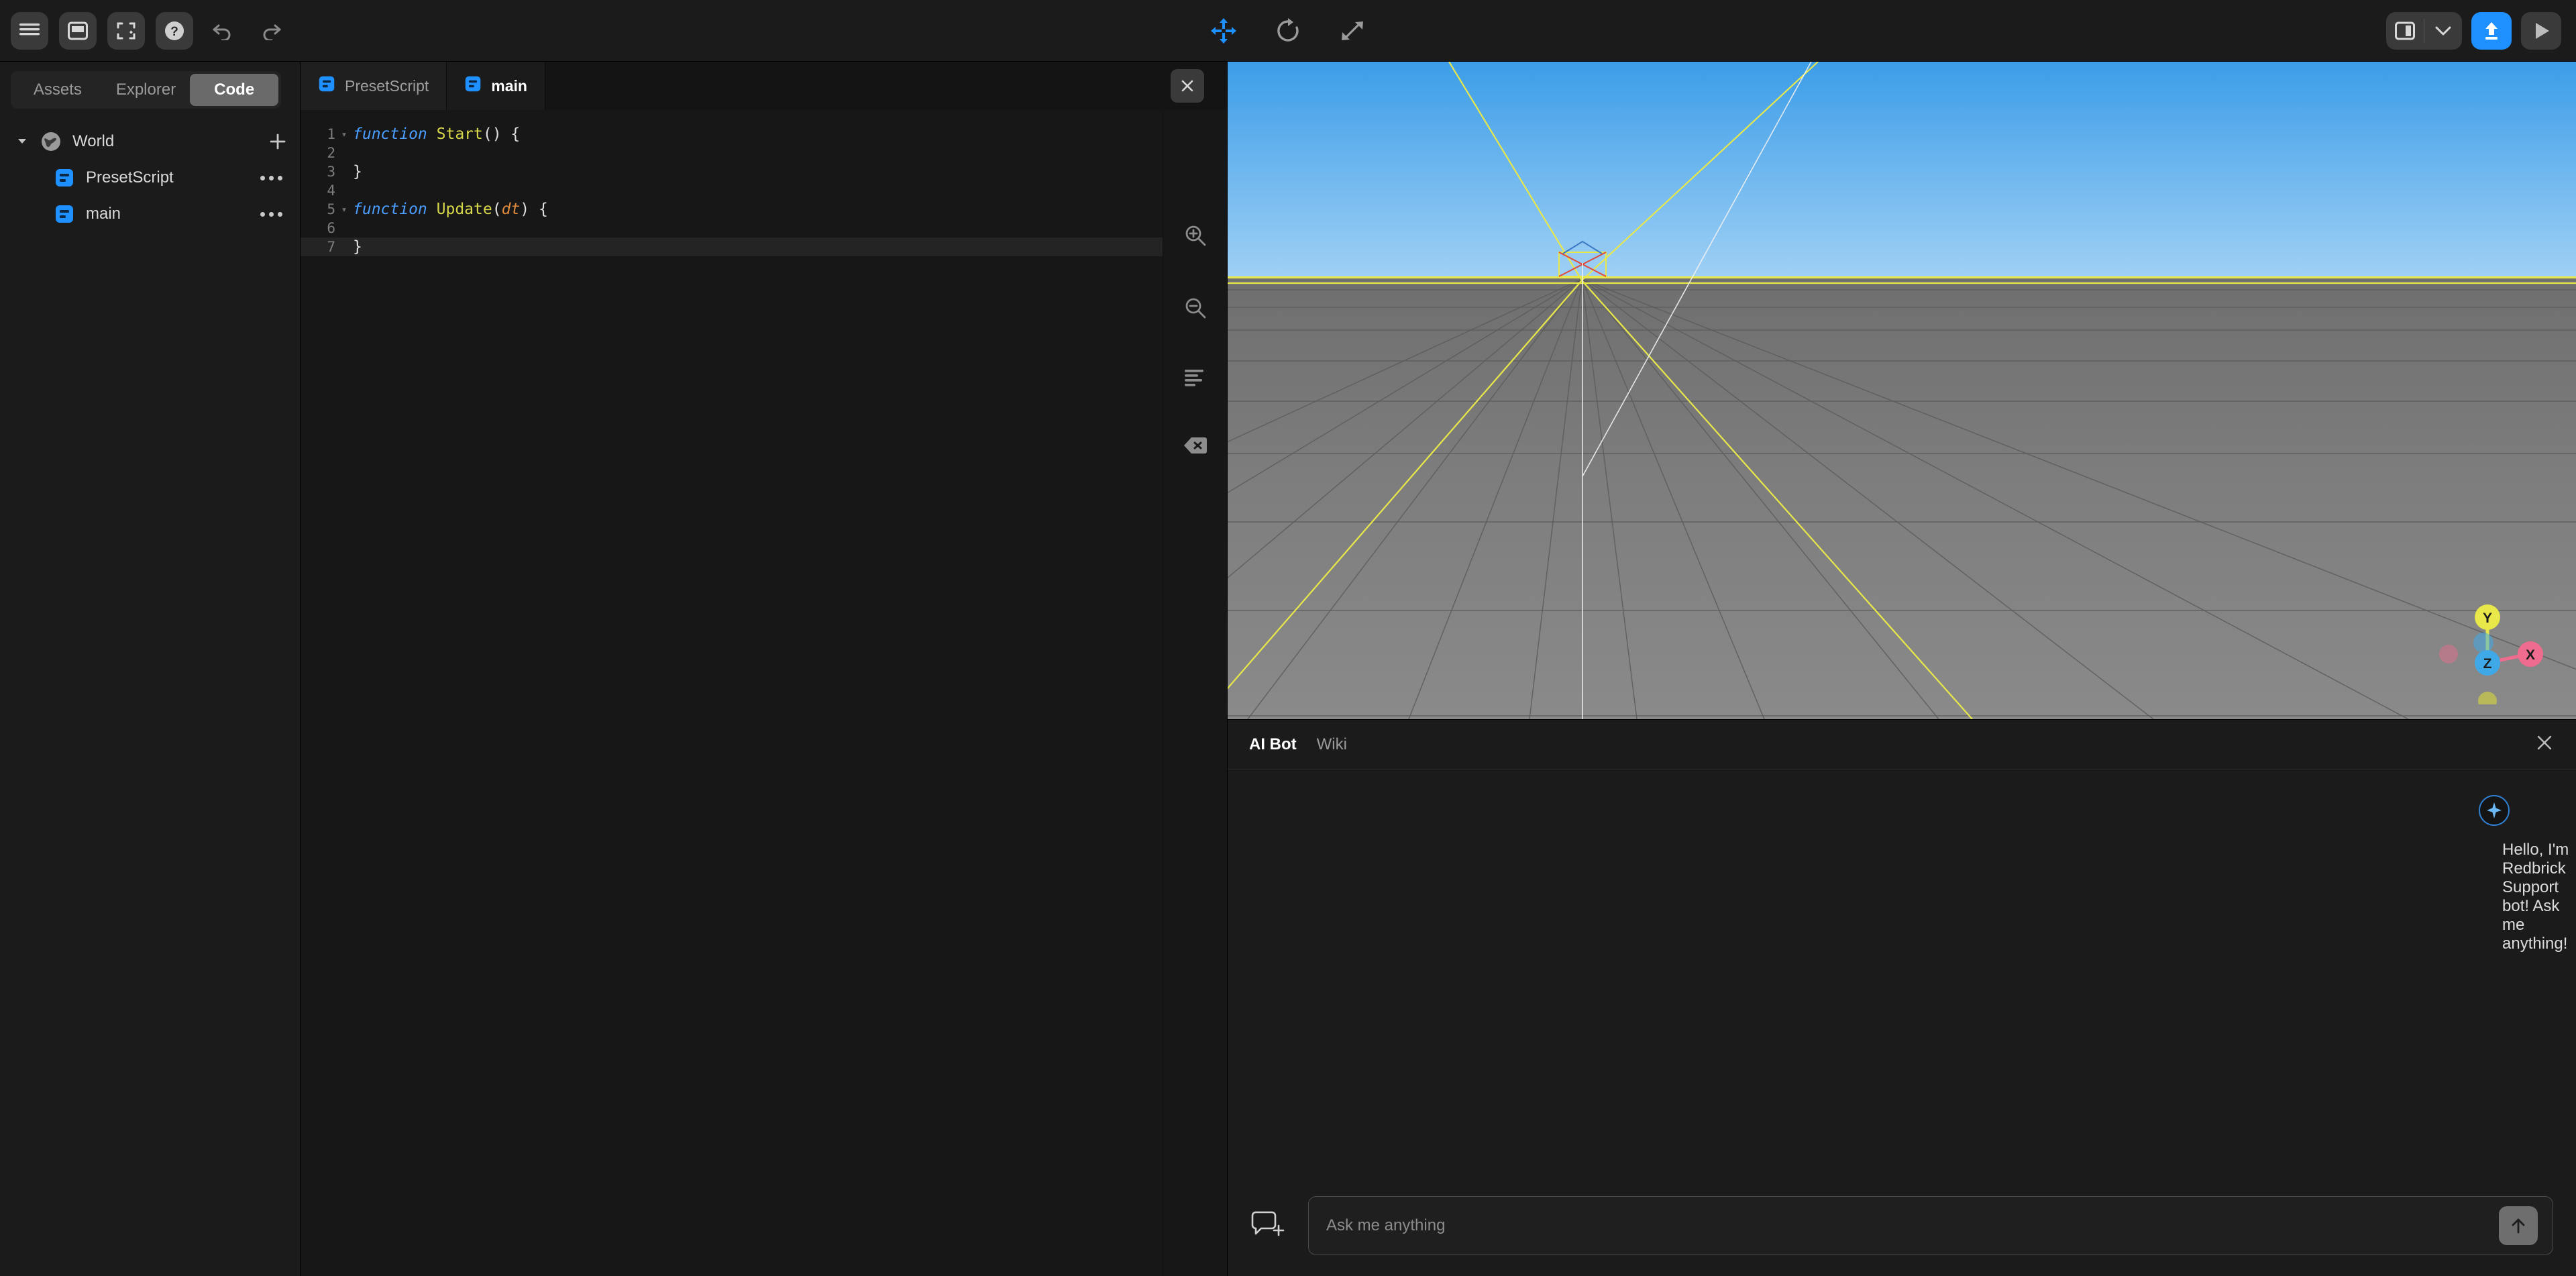 This screenshot has width=2576, height=1276. Describe the element at coordinates (2541, 31) in the screenshot. I see `play-button` at that location.